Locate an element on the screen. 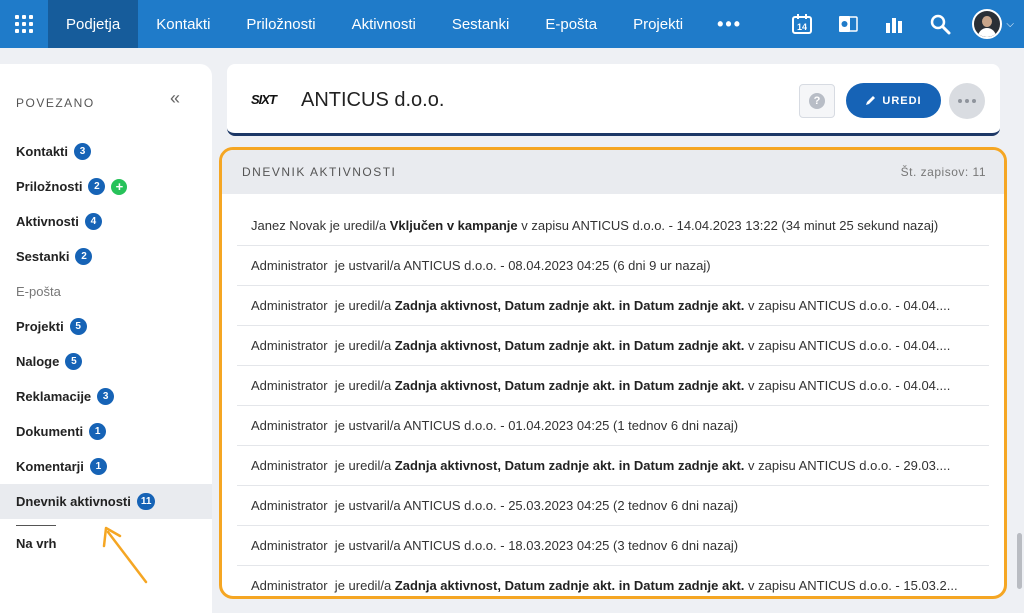 This screenshot has height=613, width=1024. record-header: SIXT ANTICUS d.o.o. ? UREDI is located at coordinates (613, 100).